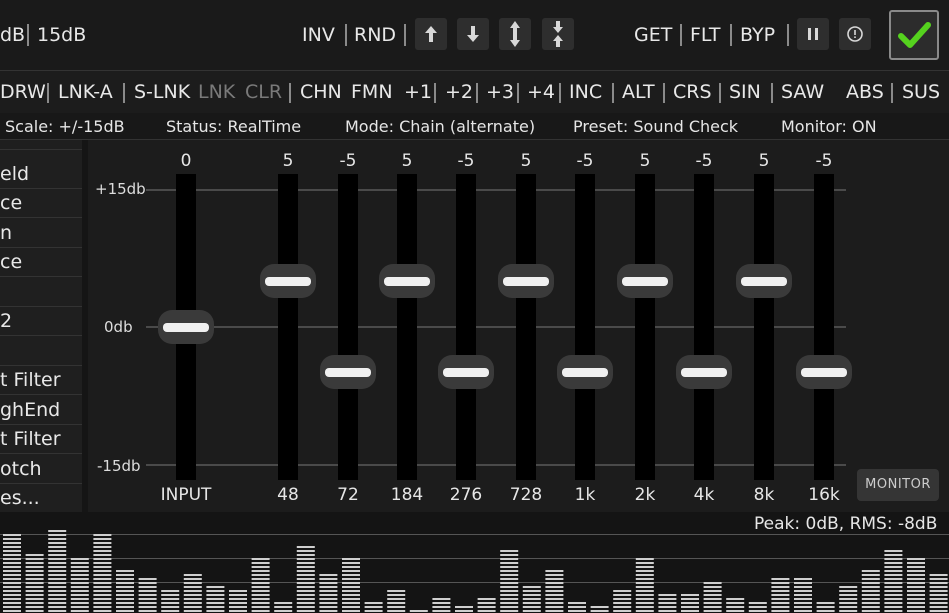 The image size is (949, 613). I want to click on plus-2-button: +2, so click(459, 92).